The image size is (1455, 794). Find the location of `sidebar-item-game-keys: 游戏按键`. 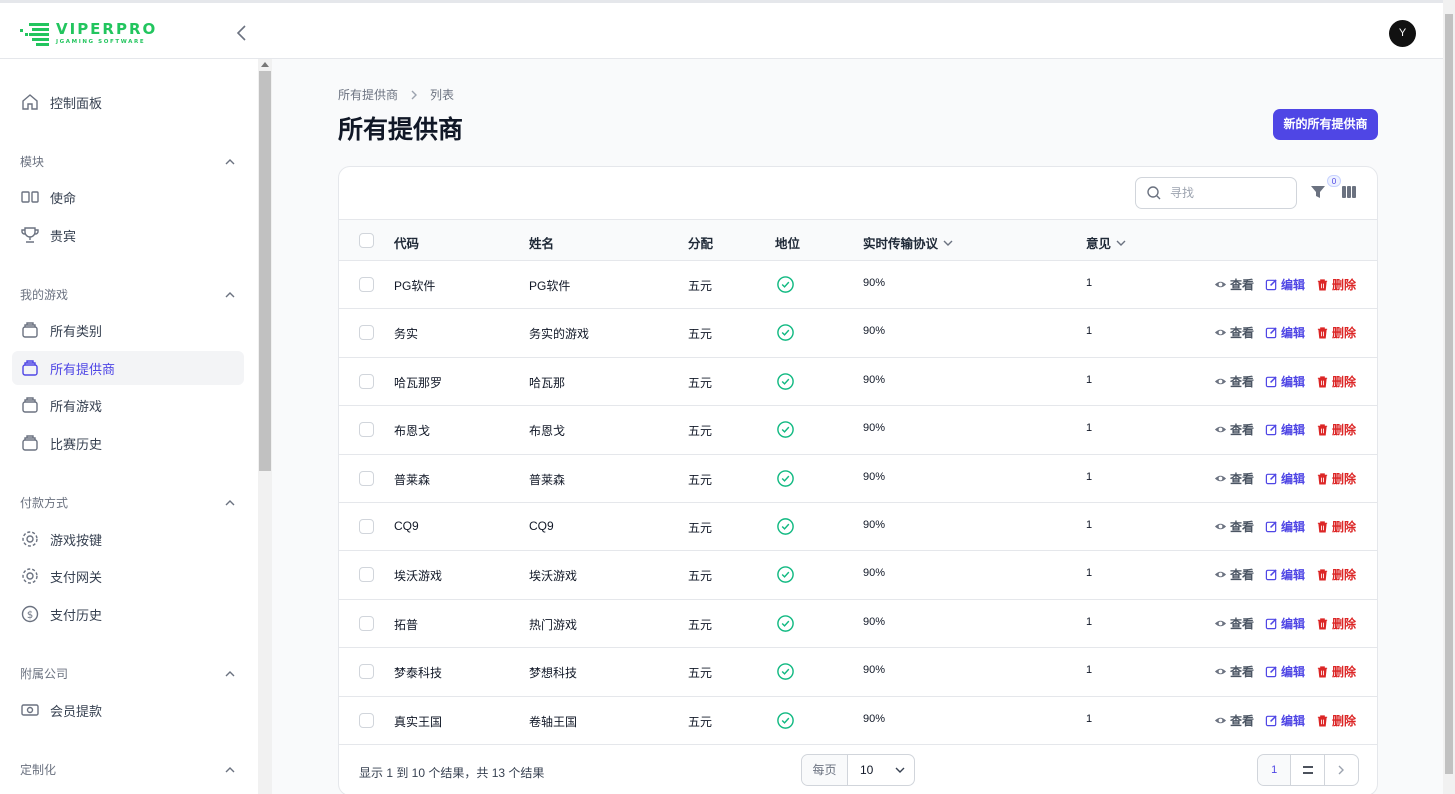

sidebar-item-game-keys: 游戏按键 is located at coordinates (128, 539).